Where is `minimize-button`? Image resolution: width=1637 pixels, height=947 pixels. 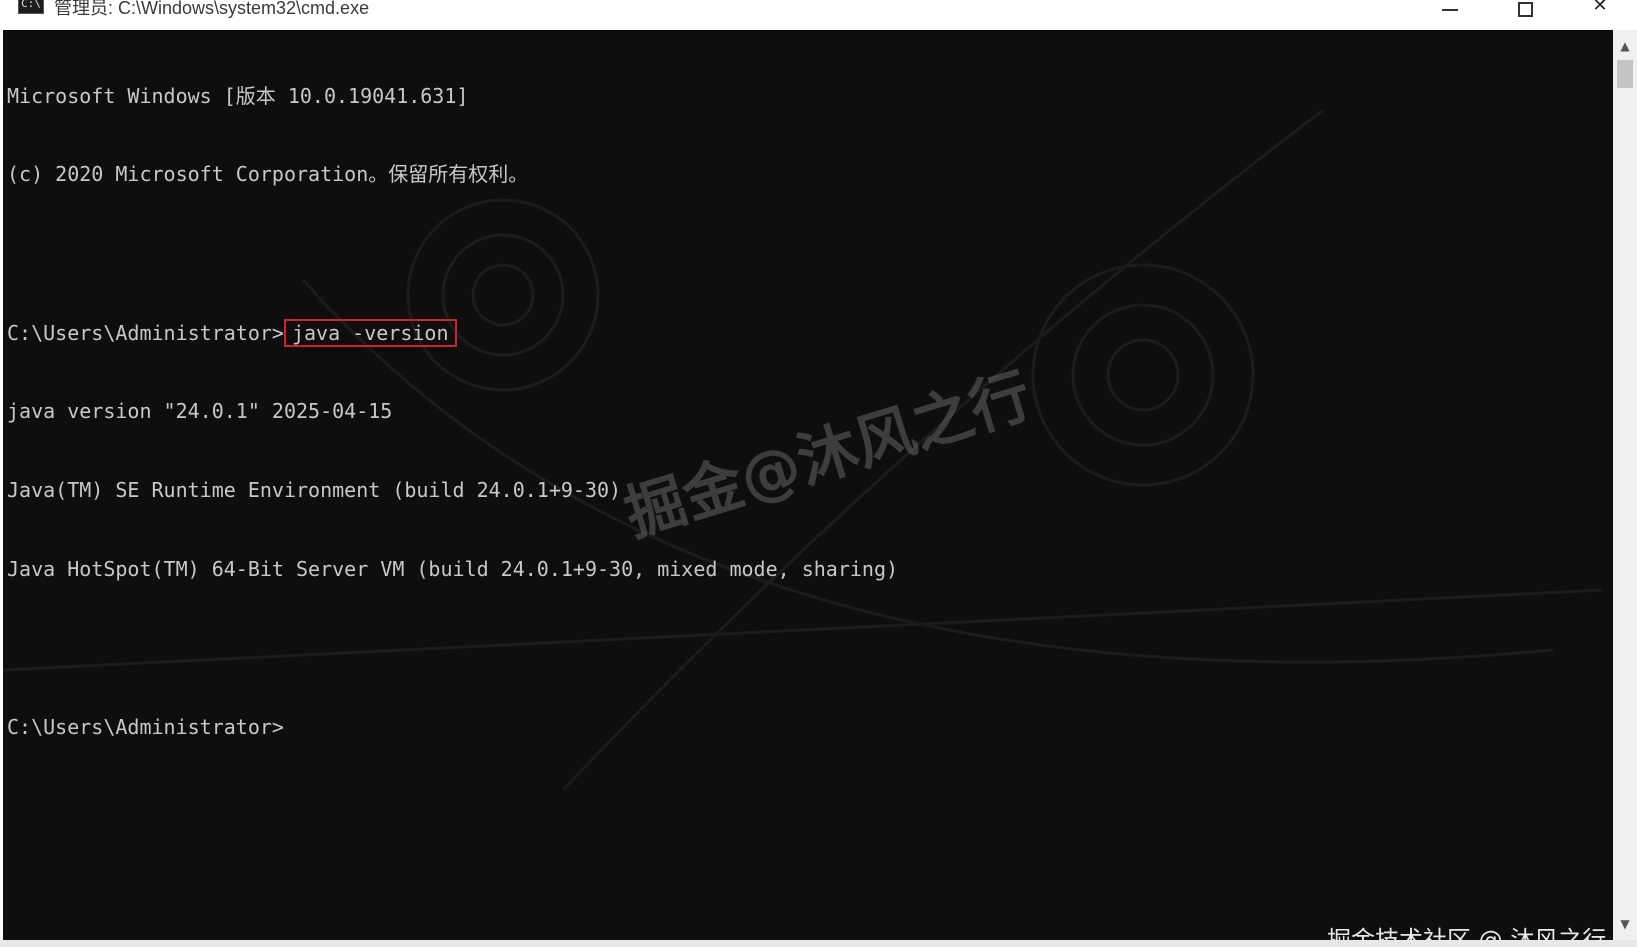
minimize-button is located at coordinates (1450, 10).